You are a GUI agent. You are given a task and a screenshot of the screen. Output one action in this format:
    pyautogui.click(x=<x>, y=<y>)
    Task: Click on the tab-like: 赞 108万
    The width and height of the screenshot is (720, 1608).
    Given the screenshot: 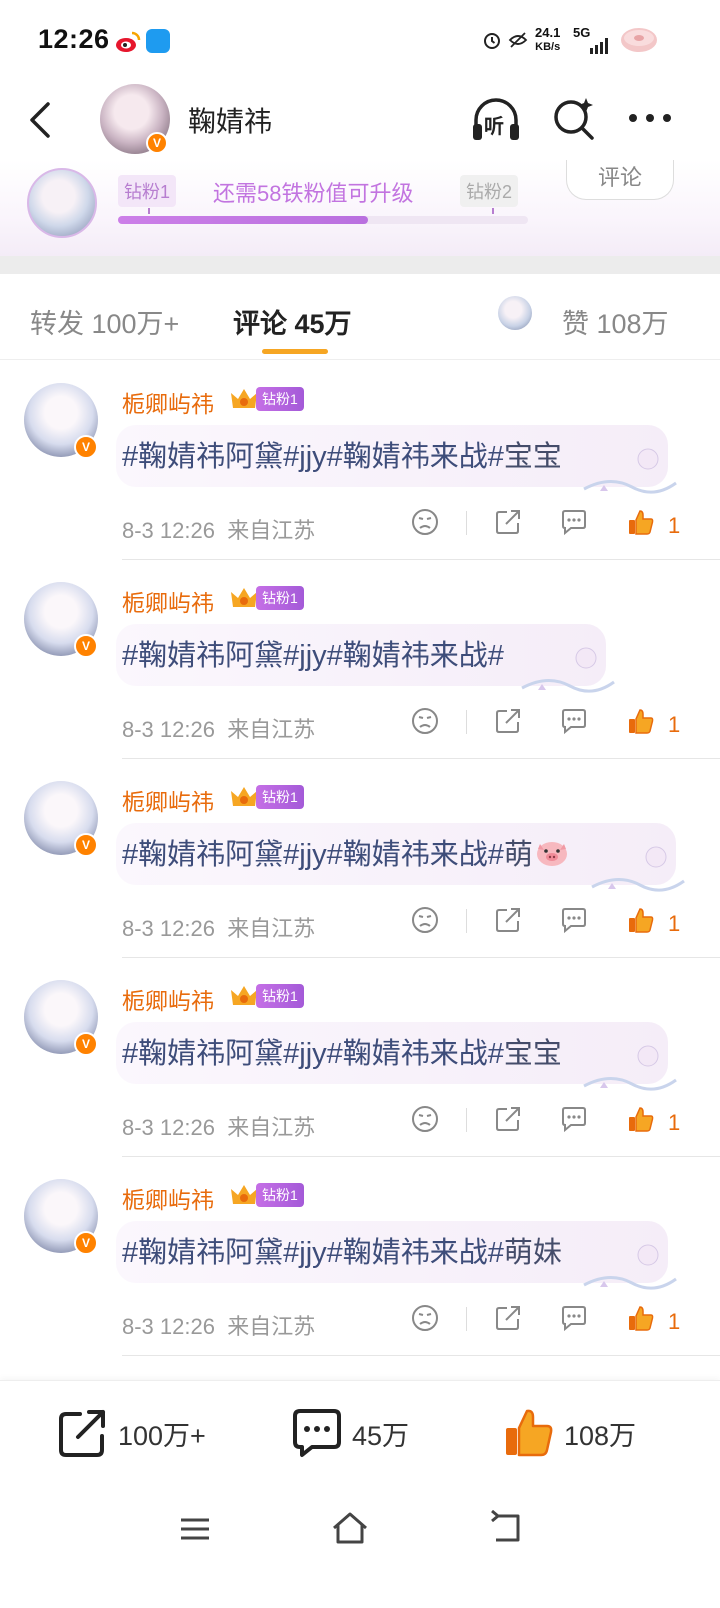 What is the action you would take?
    pyautogui.click(x=615, y=321)
    